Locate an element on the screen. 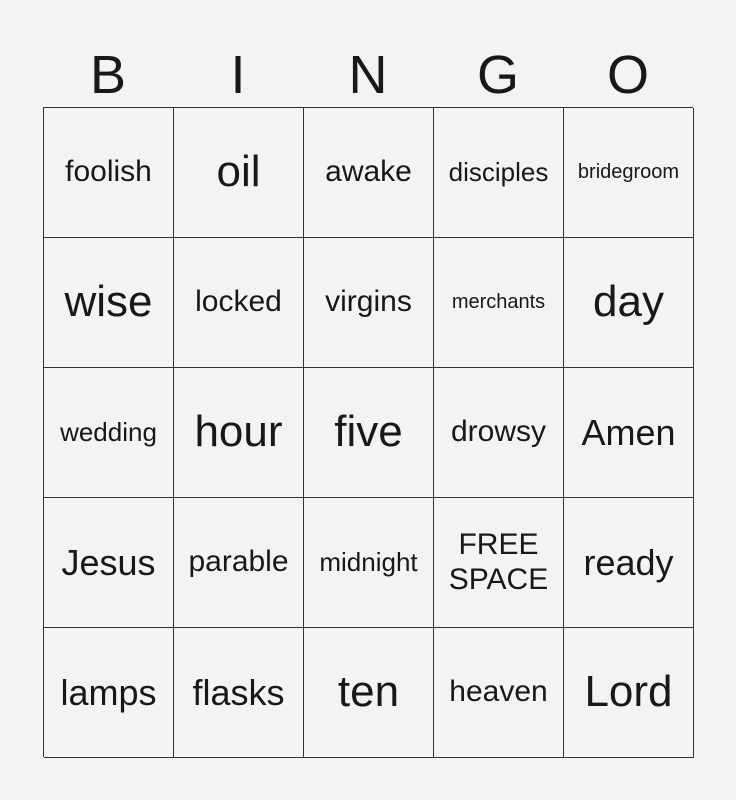  bingo-cell: awake is located at coordinates (369, 173).